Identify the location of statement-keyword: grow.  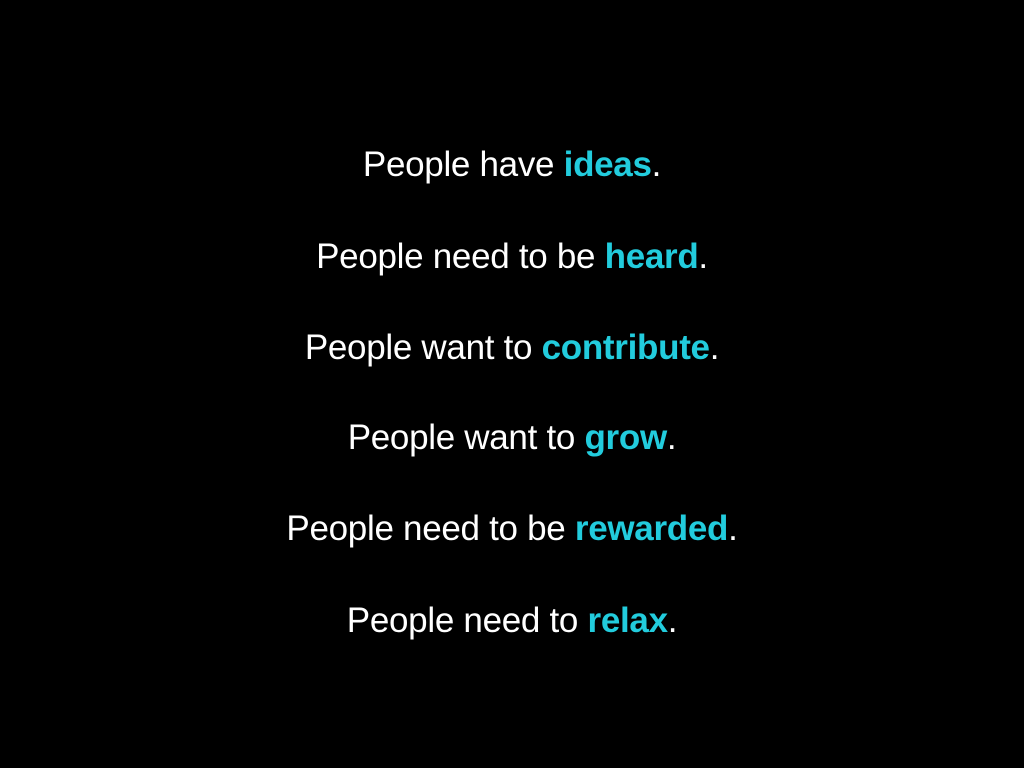
(625, 437).